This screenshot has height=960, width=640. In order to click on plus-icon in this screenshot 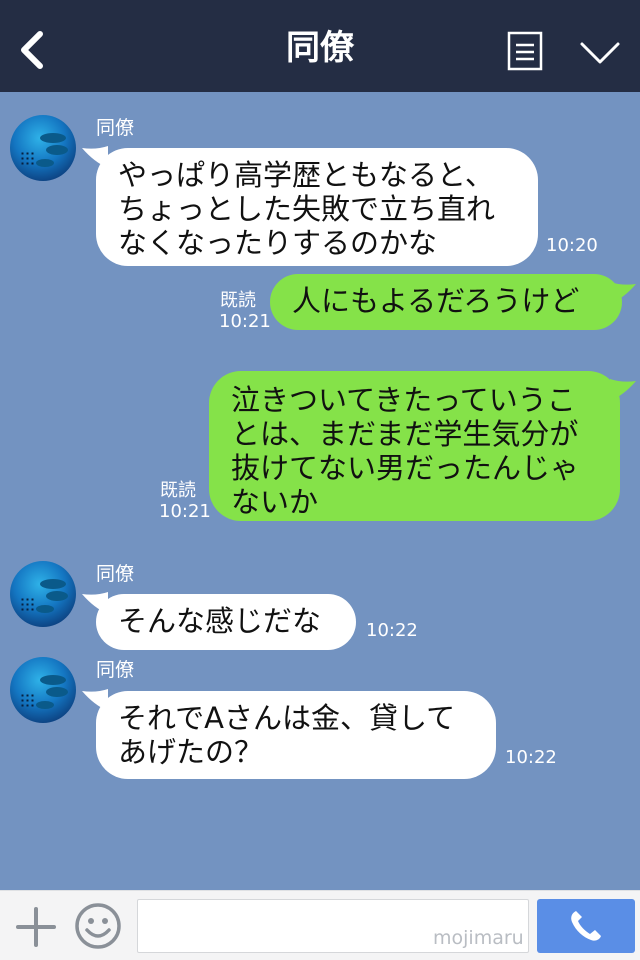, I will do `click(36, 927)`.